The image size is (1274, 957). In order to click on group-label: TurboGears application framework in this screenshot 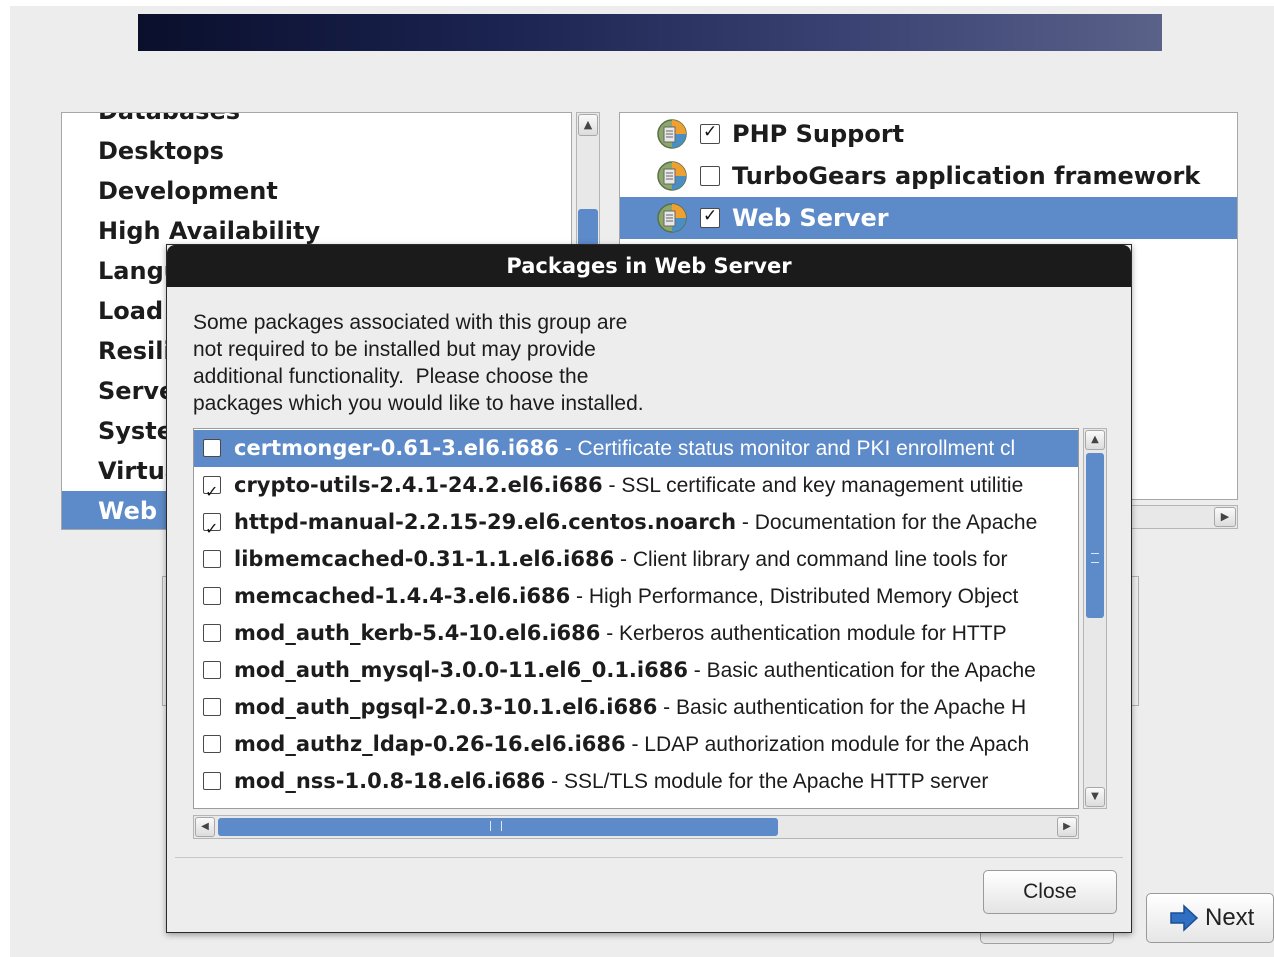, I will do `click(966, 176)`.